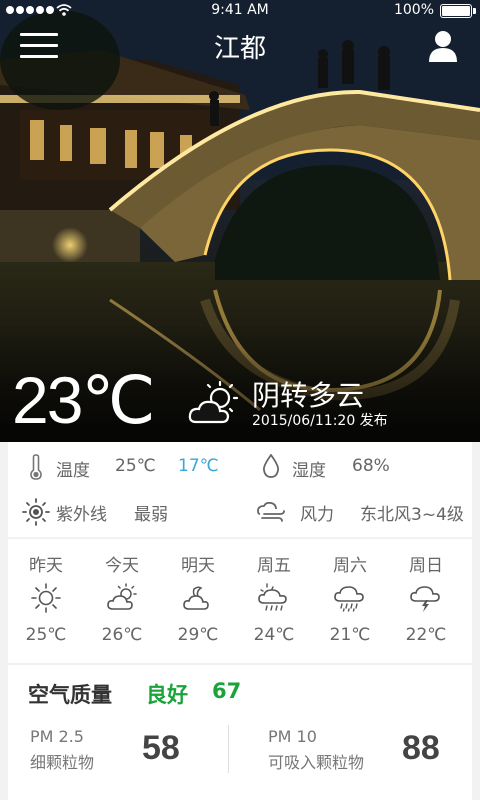 Image resolution: width=480 pixels, height=800 pixels. What do you see at coordinates (320, 421) in the screenshot?
I see `publish-time: 2015/06/11:20 发布` at bounding box center [320, 421].